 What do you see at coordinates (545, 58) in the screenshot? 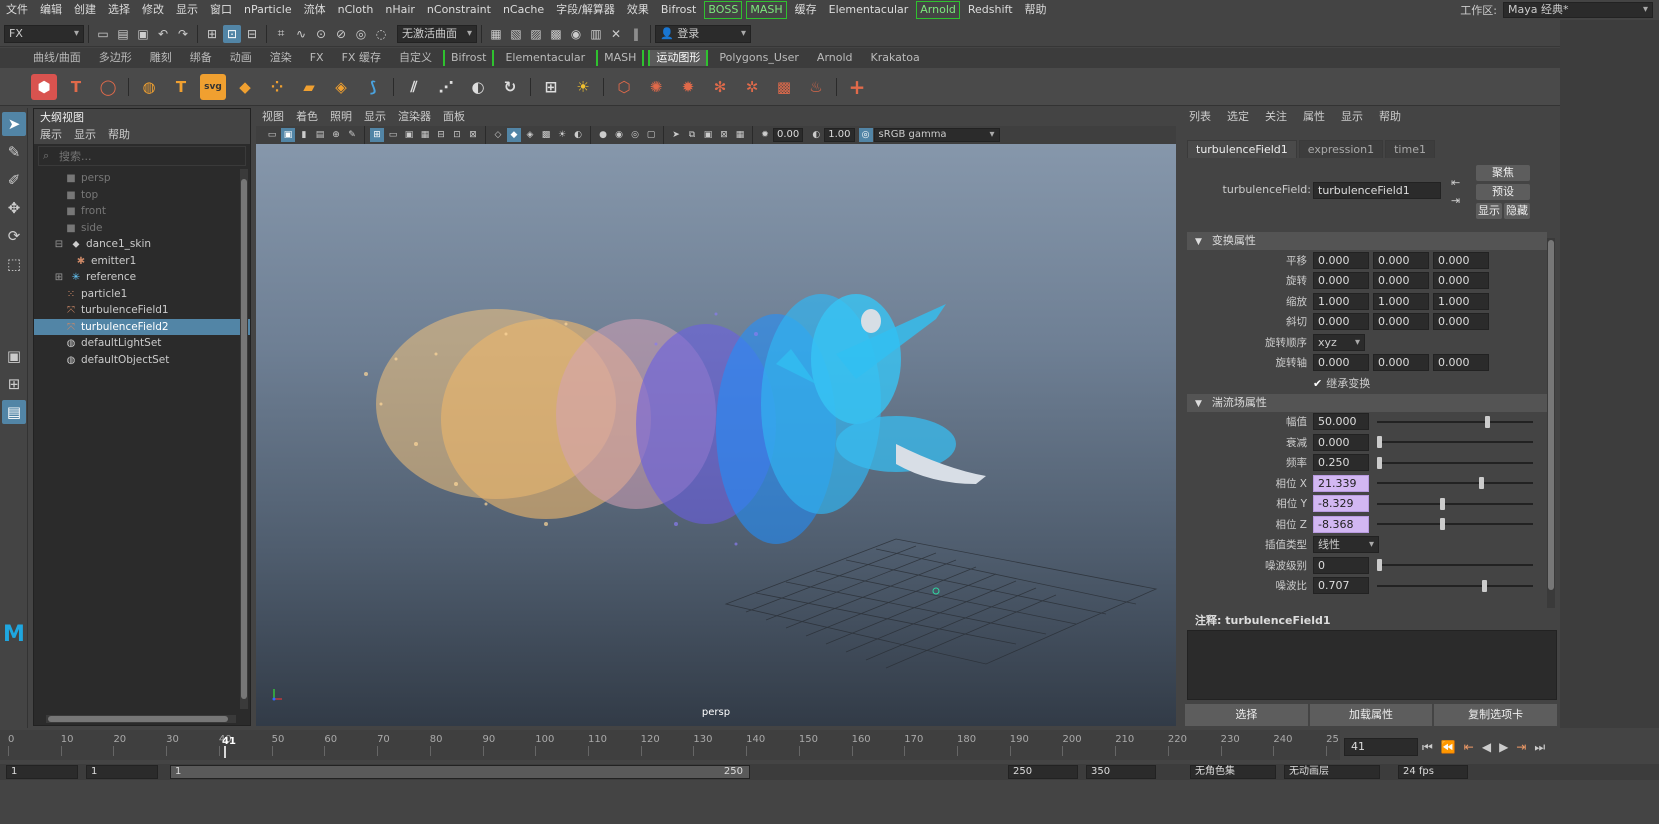
I see `shelf-tab-elementacular: Elementacular` at bounding box center [545, 58].